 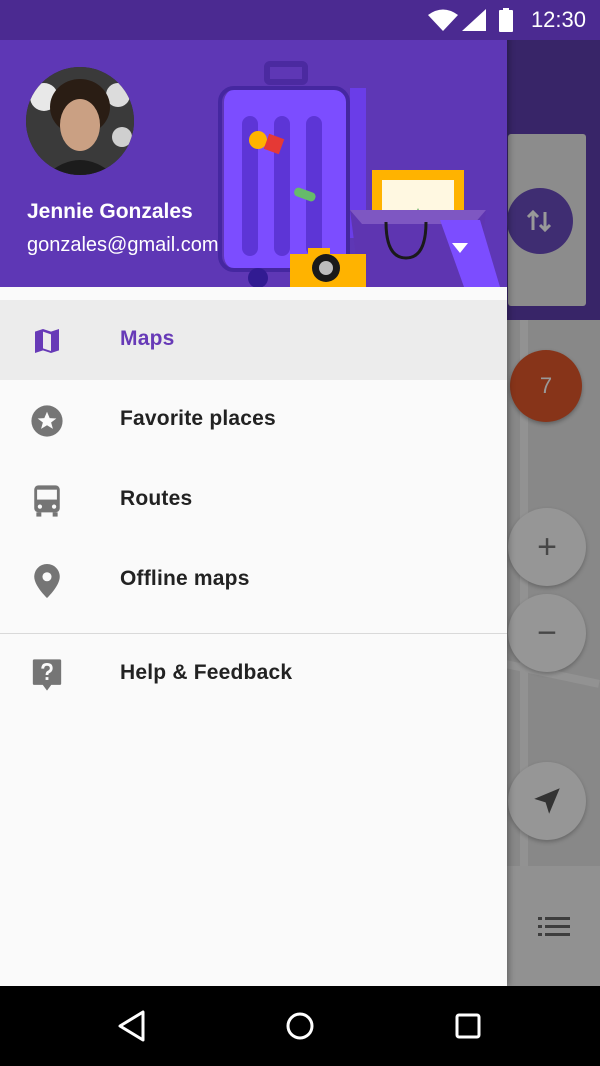 I want to click on recents-square-icon, so click(x=468, y=1026).